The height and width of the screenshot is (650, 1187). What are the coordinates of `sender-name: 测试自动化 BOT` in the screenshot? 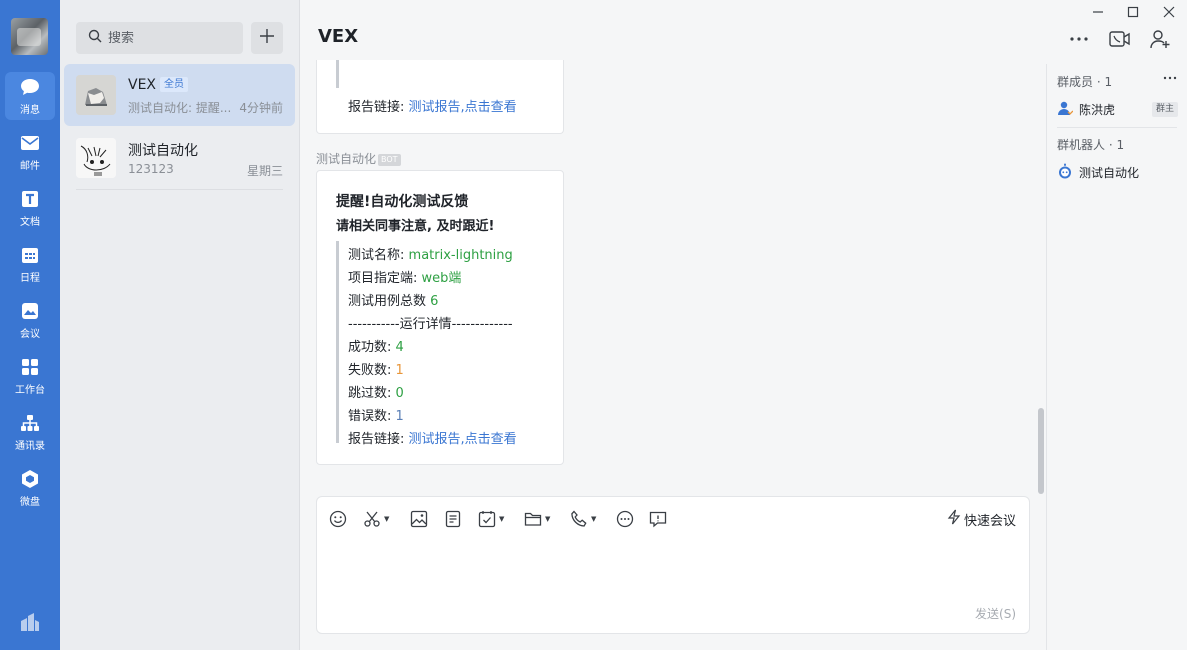 It's located at (358, 158).